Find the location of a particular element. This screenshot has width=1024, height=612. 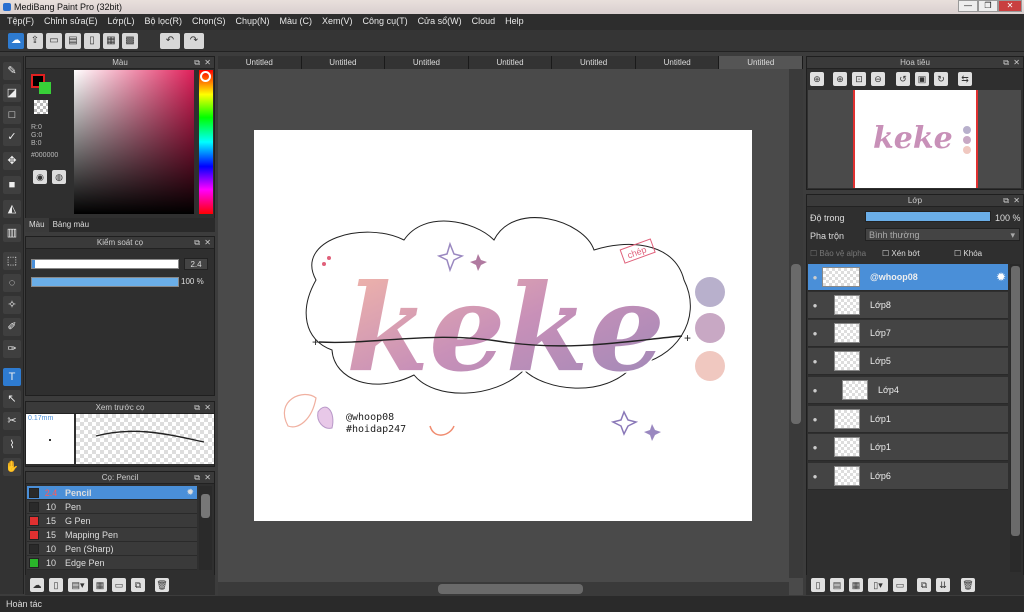

menu-layer: Lớp(L) is located at coordinates (121, 22).